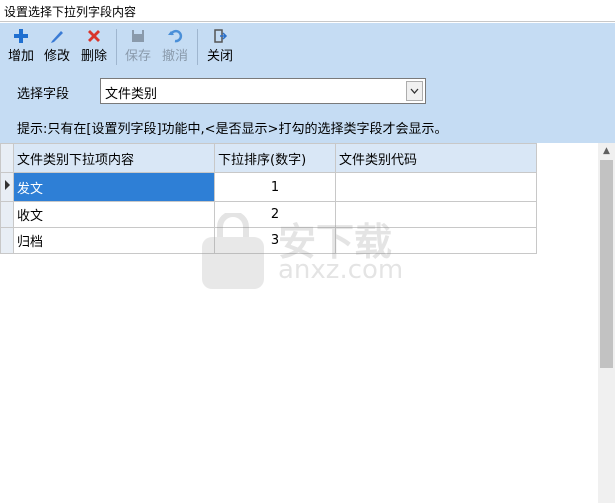  Describe the element at coordinates (93, 56) in the screenshot. I see `delete-label: 删除` at that location.